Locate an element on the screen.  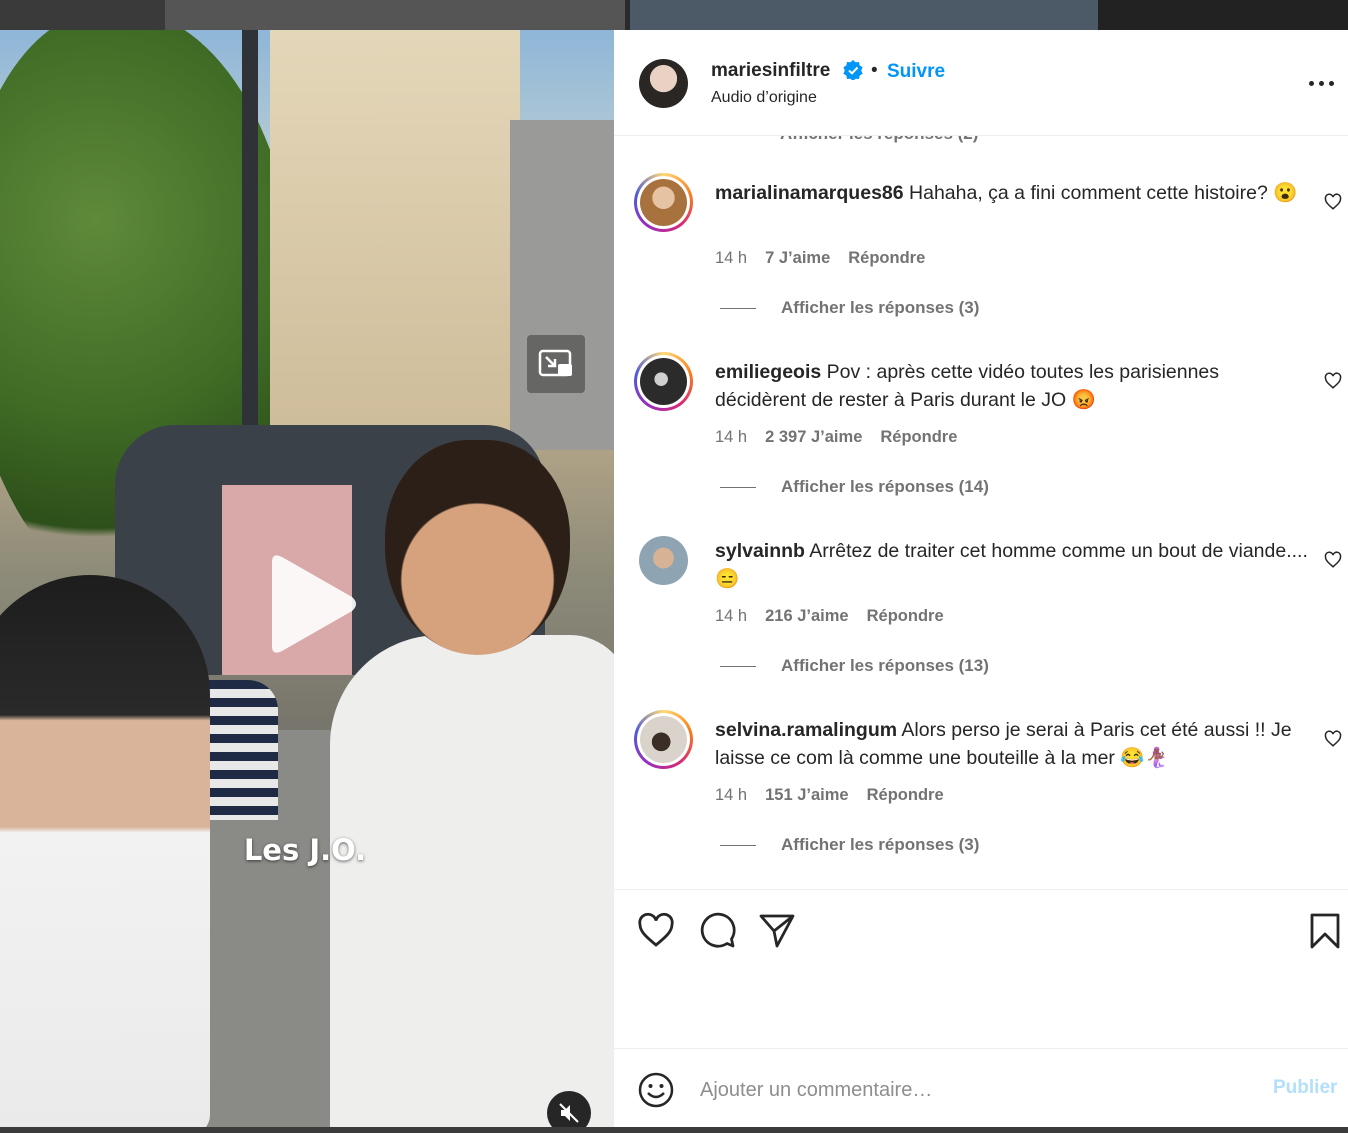
view-replies-link: Afficher les réponses (14) is located at coordinates (854, 487).